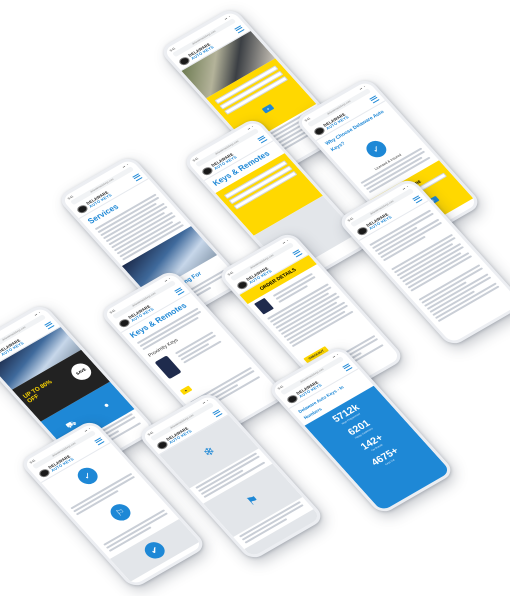  I want to click on thumbs-up-icon: ✔, so click(154, 550).